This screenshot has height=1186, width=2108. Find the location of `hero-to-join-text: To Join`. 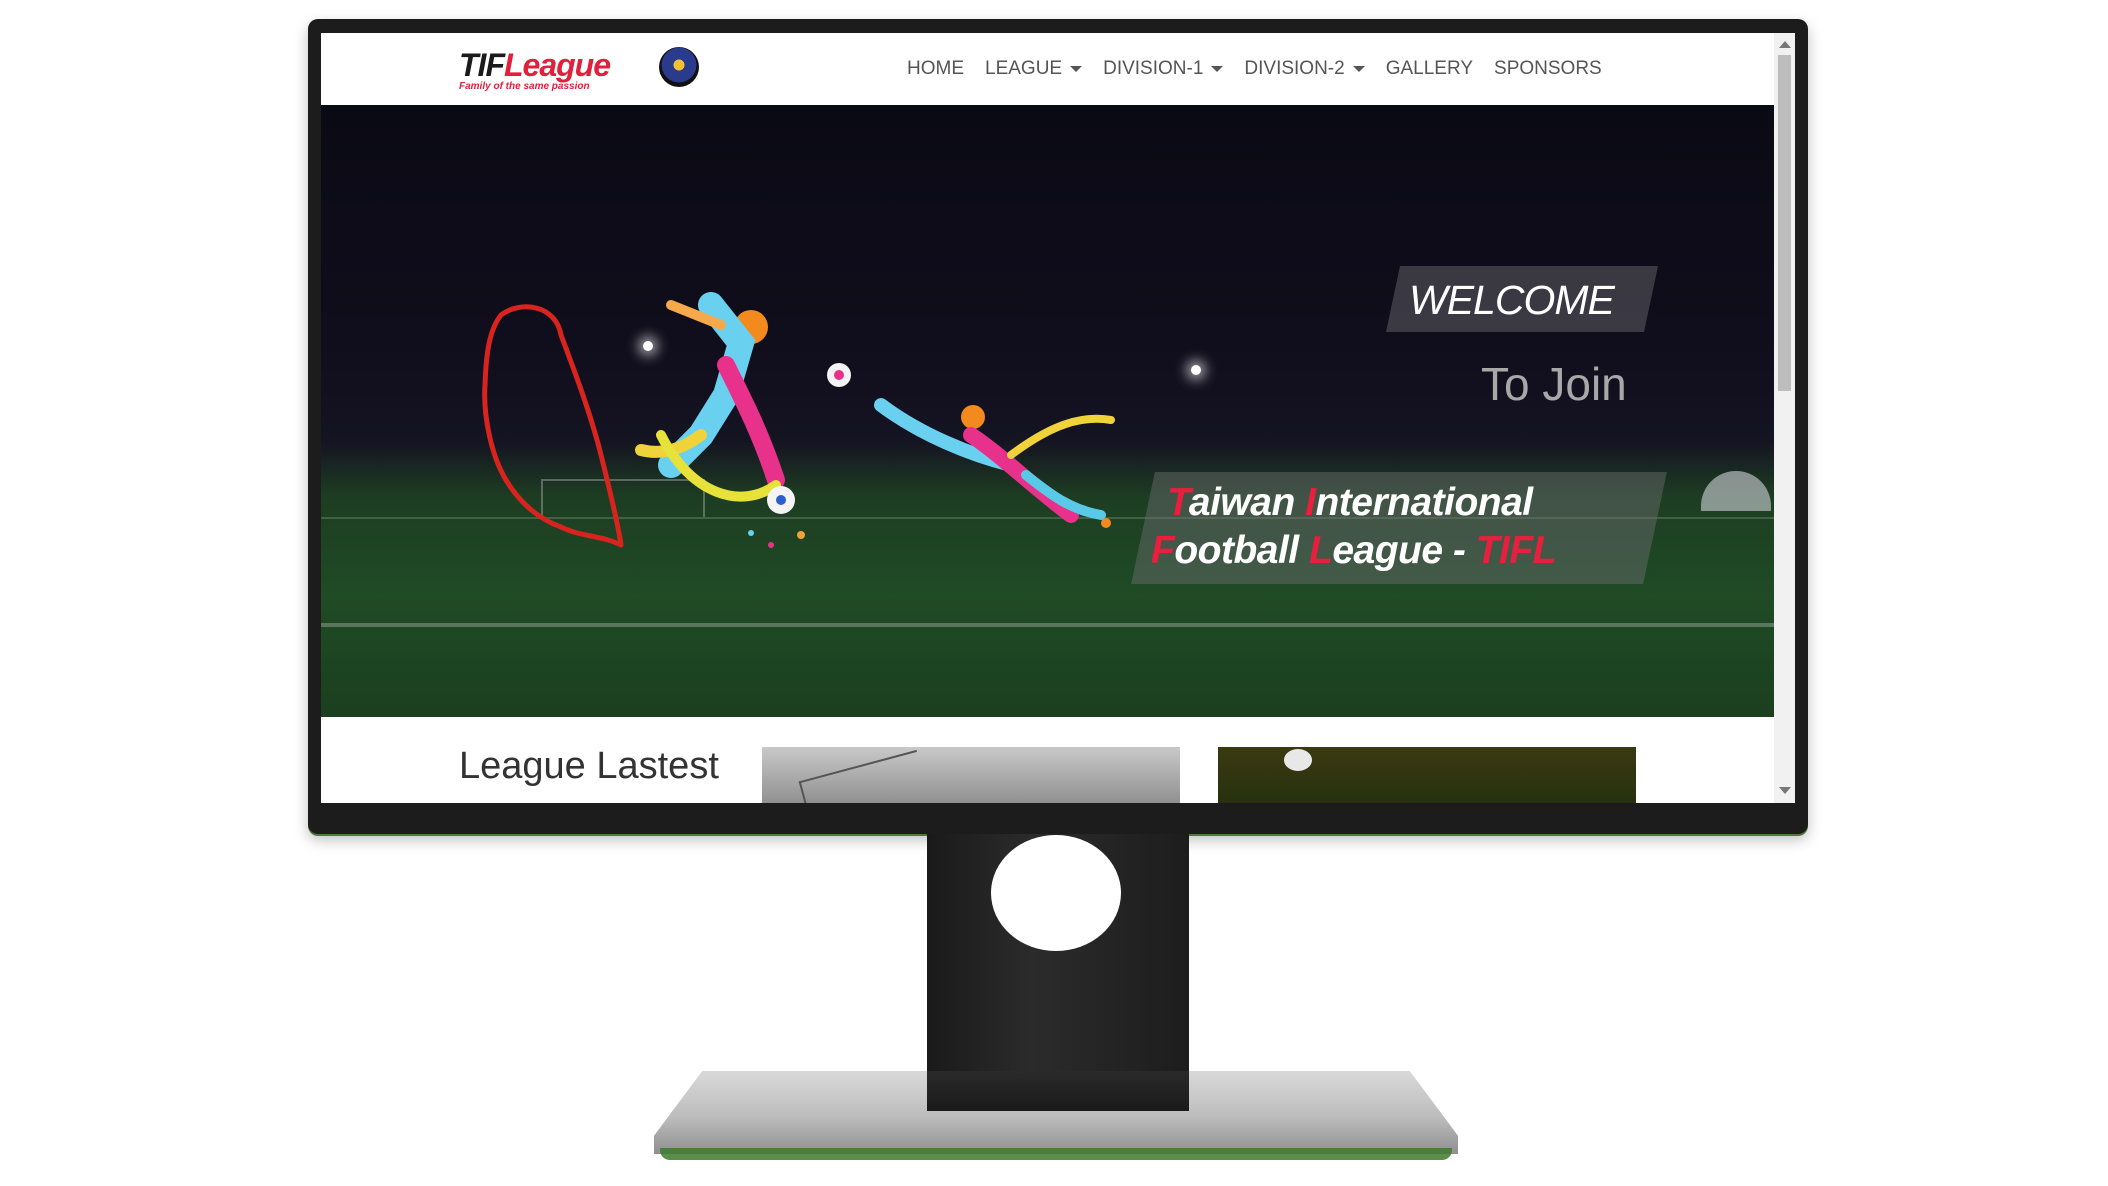

hero-to-join-text: To Join is located at coordinates (1554, 384).